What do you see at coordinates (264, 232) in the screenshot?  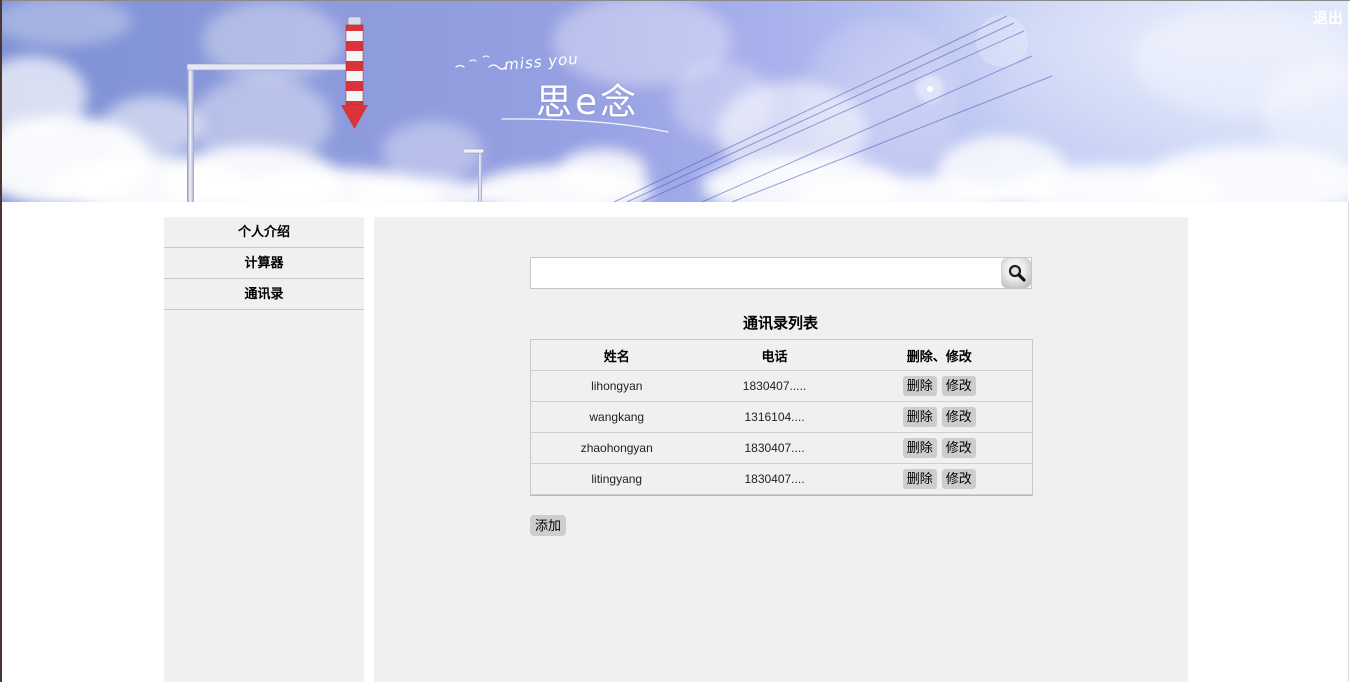 I see `sidebar-item-profile: 个人介绍` at bounding box center [264, 232].